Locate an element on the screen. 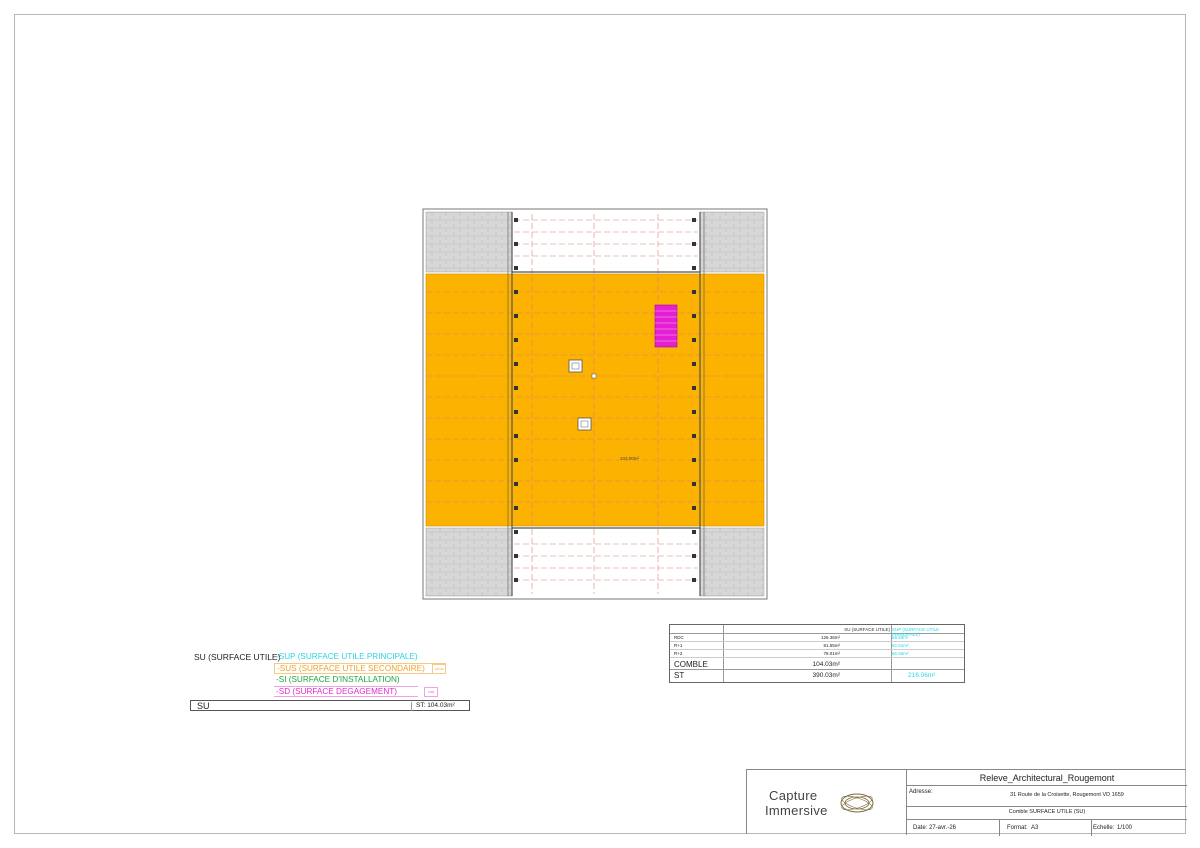  post-marker is located at coordinates (594, 376).